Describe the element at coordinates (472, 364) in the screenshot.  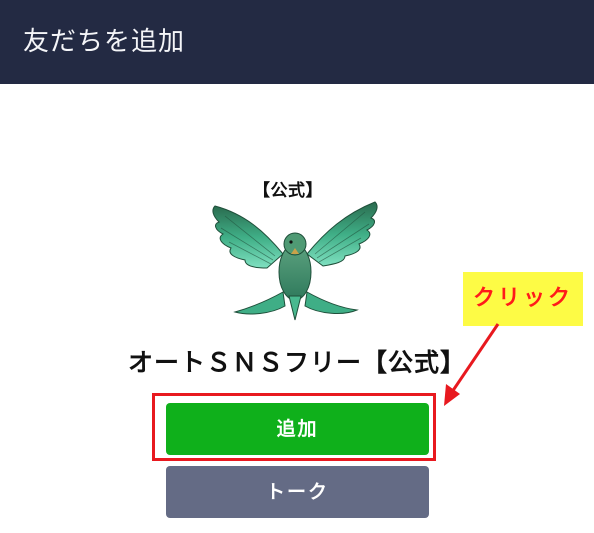
I see `arrow-icon` at that location.